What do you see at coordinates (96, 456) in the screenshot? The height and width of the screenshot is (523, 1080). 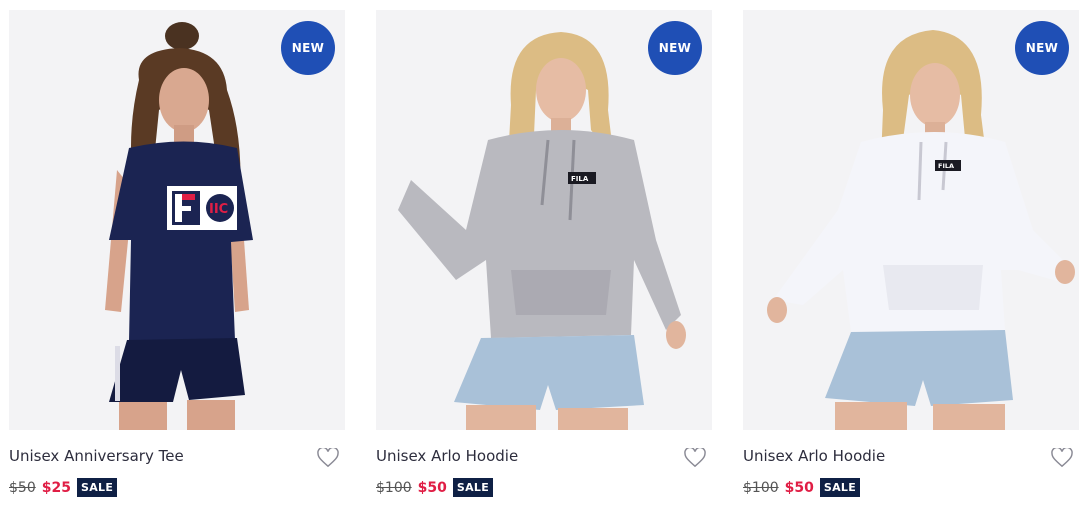 I see `product-title: Unisex Anniversary Tee` at bounding box center [96, 456].